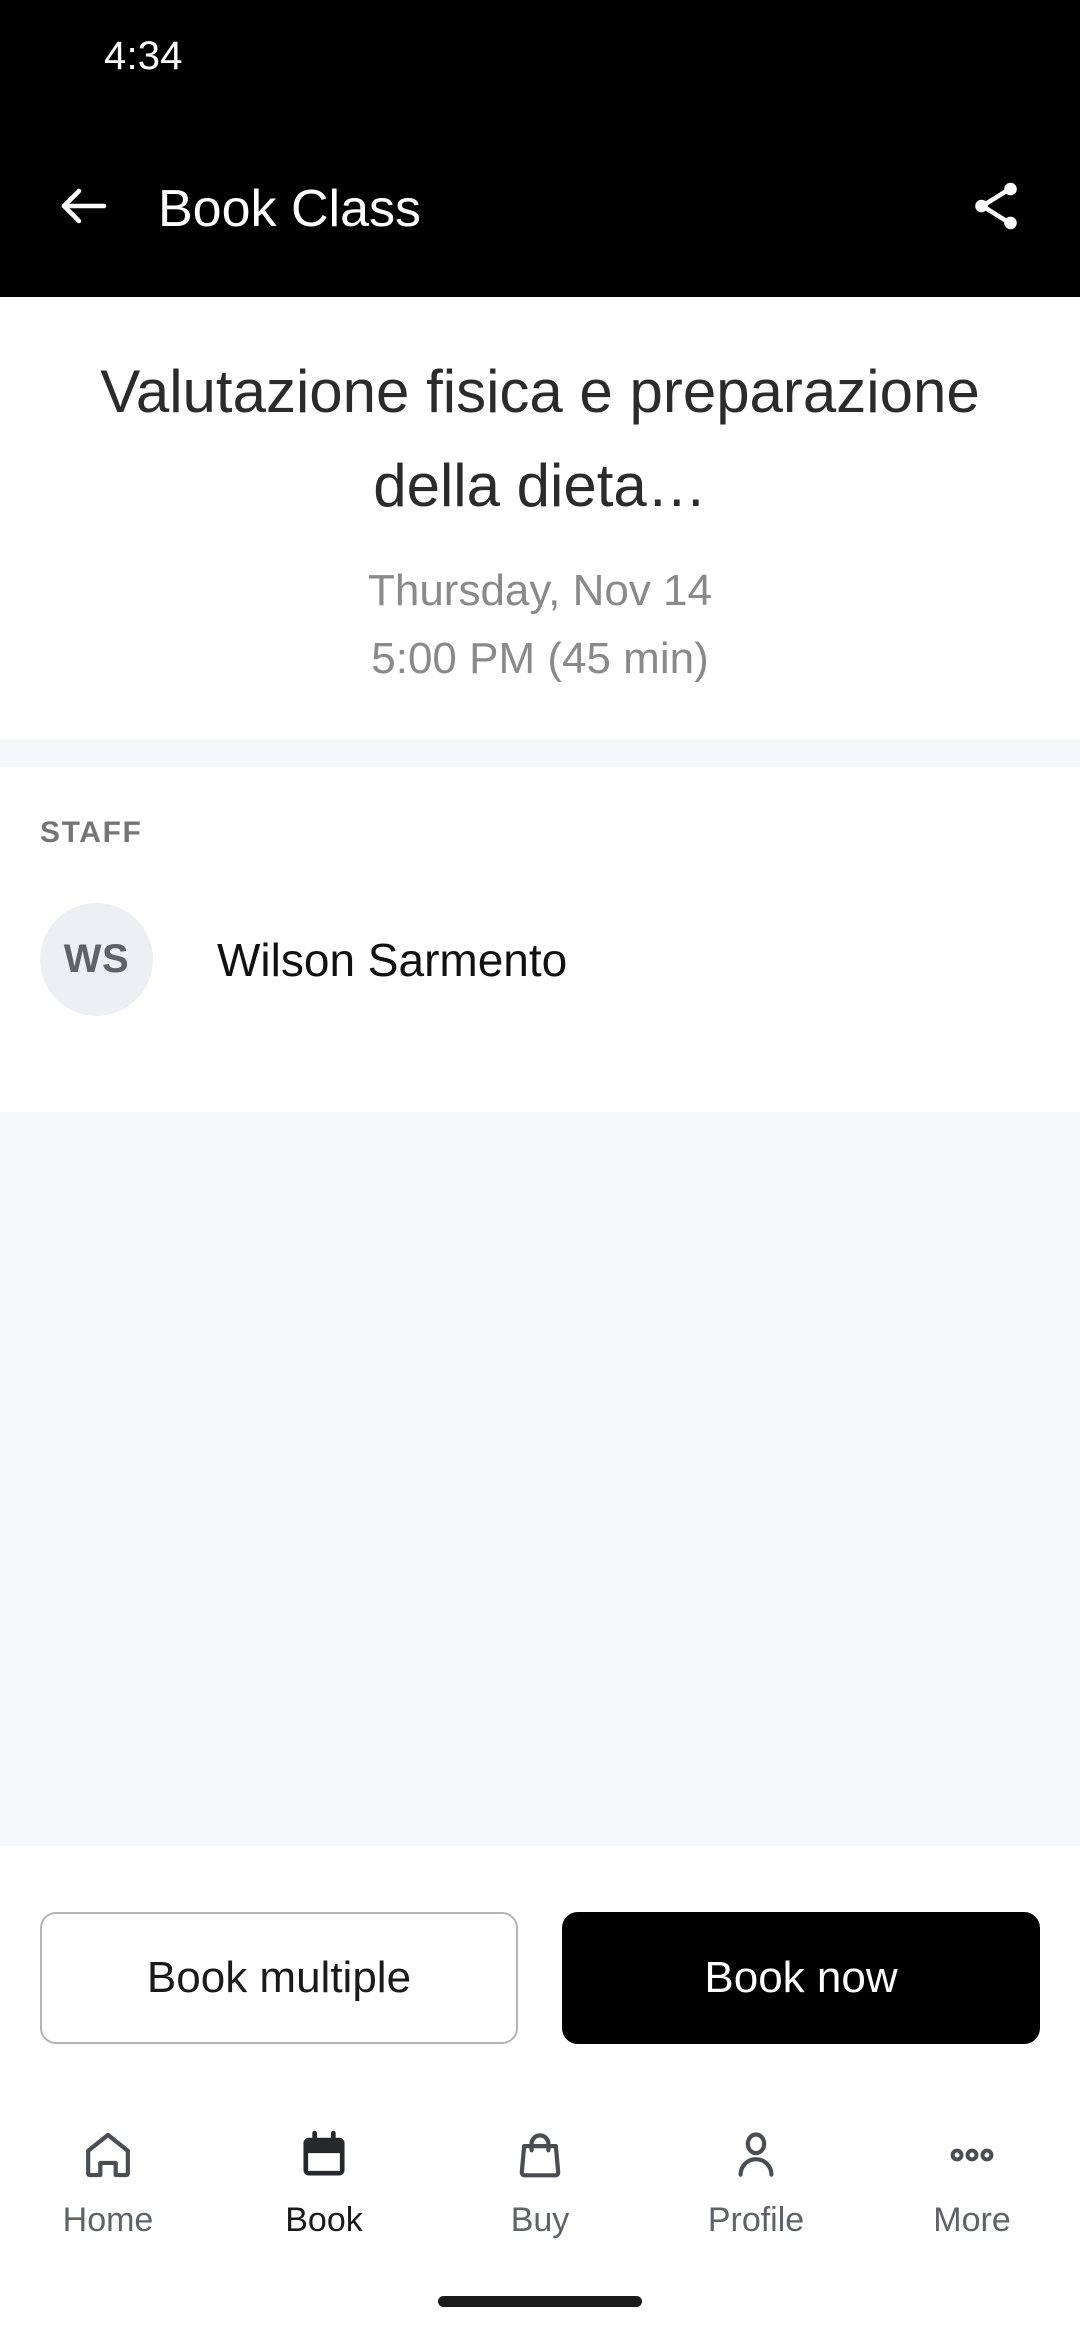 Image resolution: width=1080 pixels, height=2340 pixels. Describe the element at coordinates (289, 208) in the screenshot. I see `page-title: Book Class` at that location.